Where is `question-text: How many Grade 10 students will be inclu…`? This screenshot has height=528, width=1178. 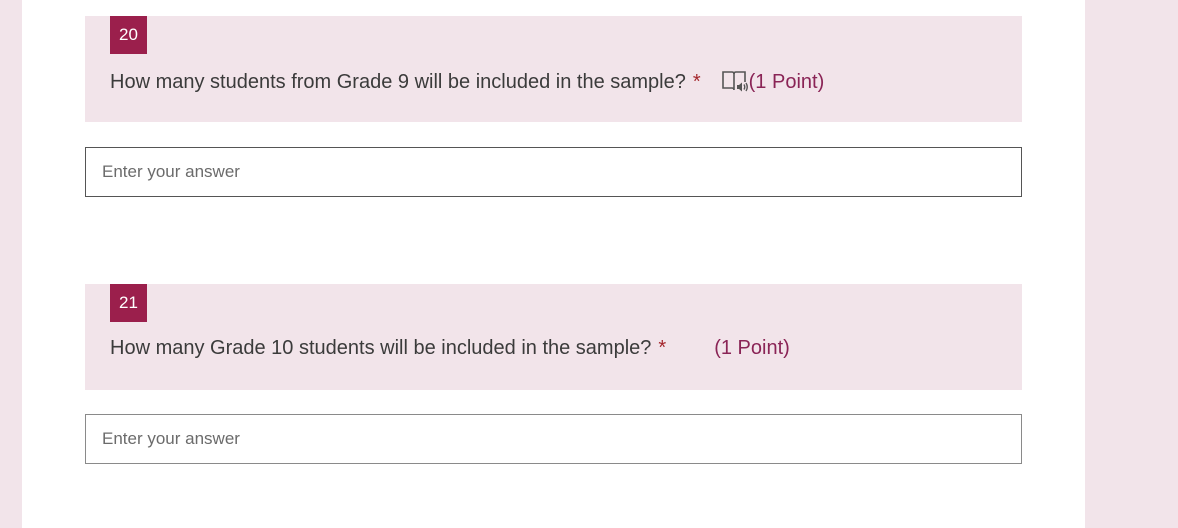 question-text: How many Grade 10 students will be inclu… is located at coordinates (381, 348).